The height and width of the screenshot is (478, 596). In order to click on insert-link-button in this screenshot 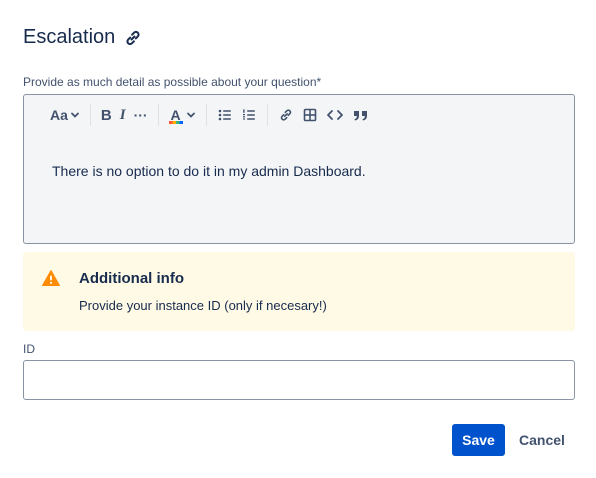, I will do `click(286, 115)`.